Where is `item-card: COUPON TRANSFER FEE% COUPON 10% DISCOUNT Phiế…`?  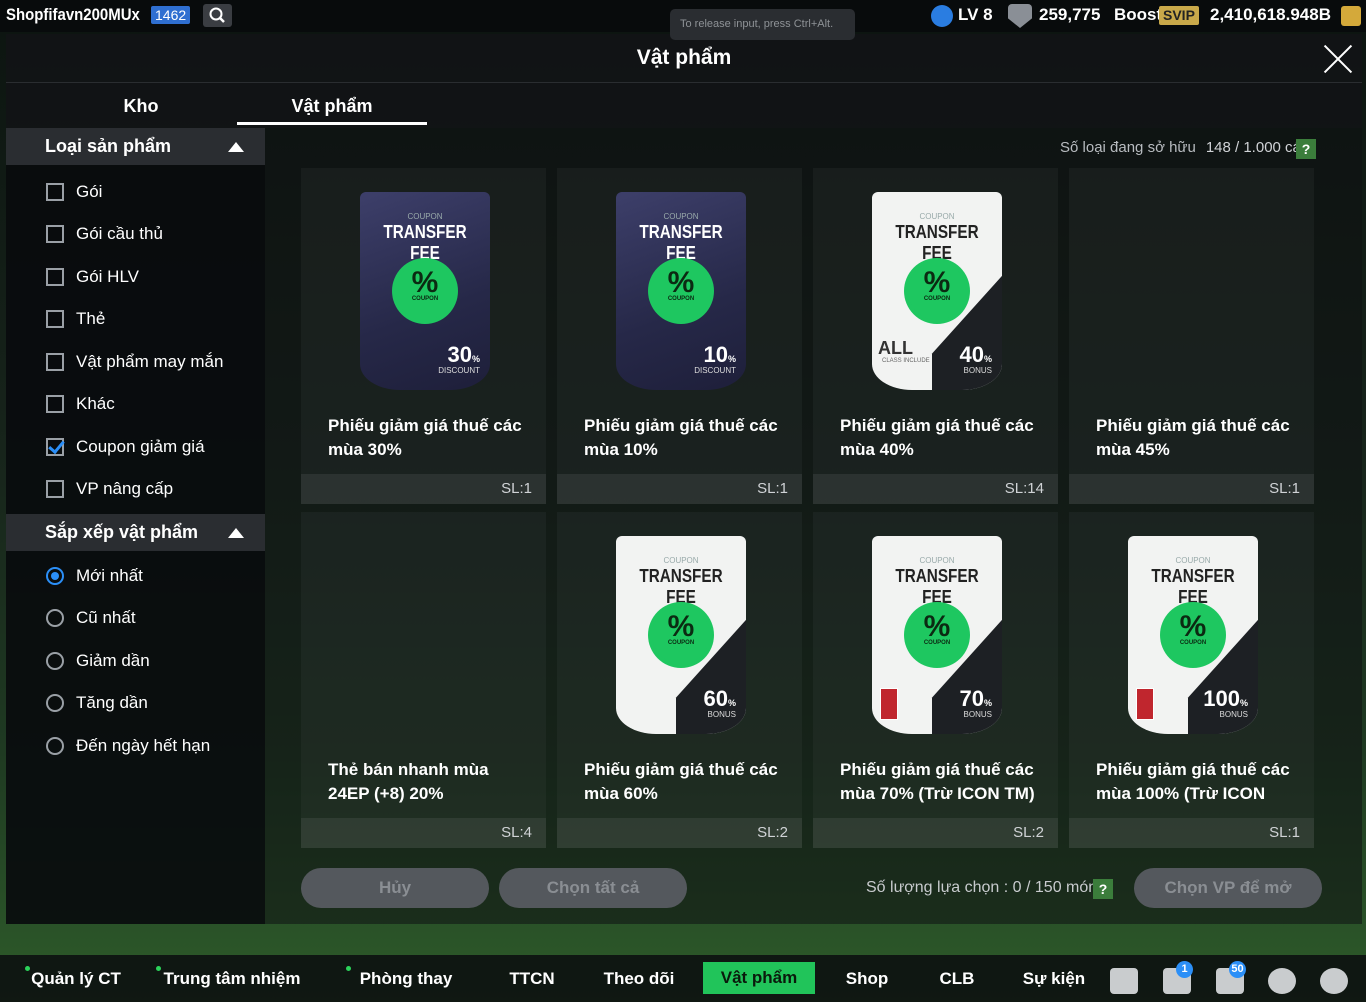 item-card: COUPON TRANSFER FEE% COUPON 10% DISCOUNT Phiế… is located at coordinates (679, 336).